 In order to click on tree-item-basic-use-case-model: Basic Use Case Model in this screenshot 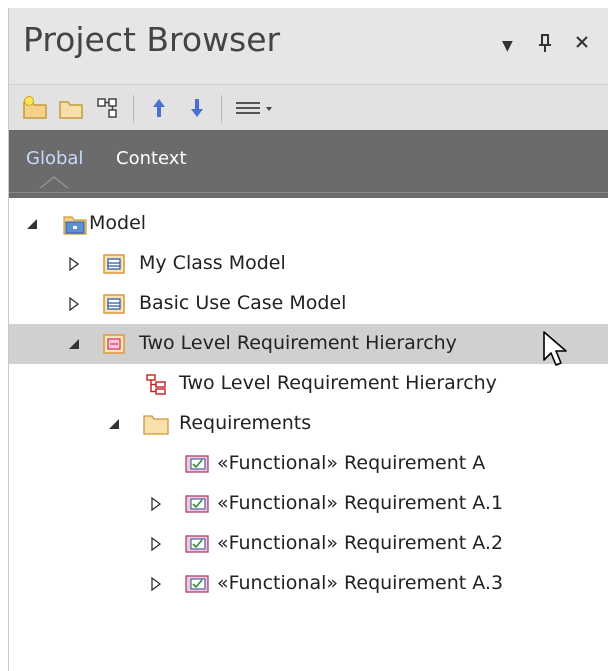, I will do `click(308, 304)`.